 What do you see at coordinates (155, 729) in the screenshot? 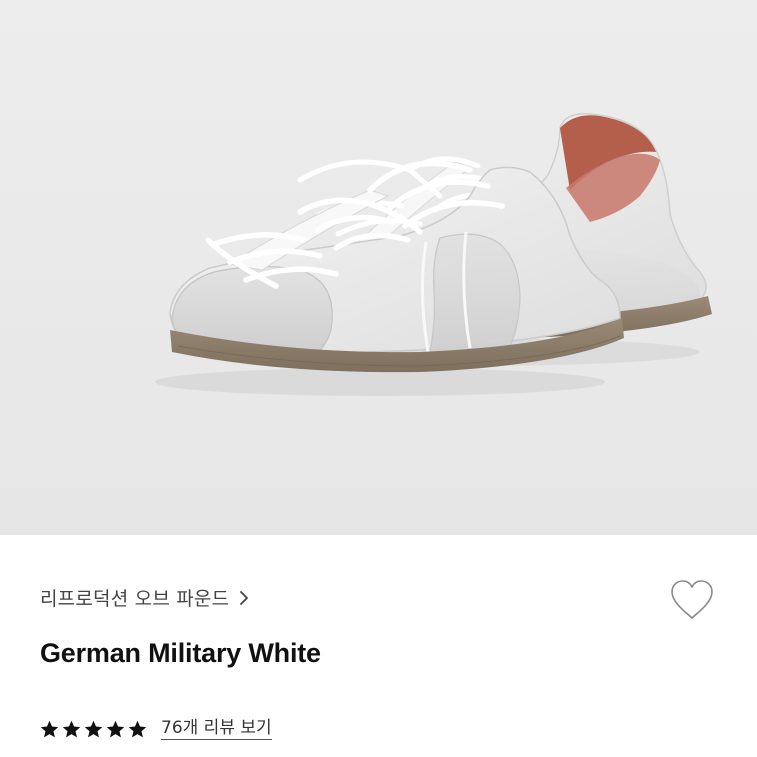
I see `rating-row: 76개 리뷰 보기` at bounding box center [155, 729].